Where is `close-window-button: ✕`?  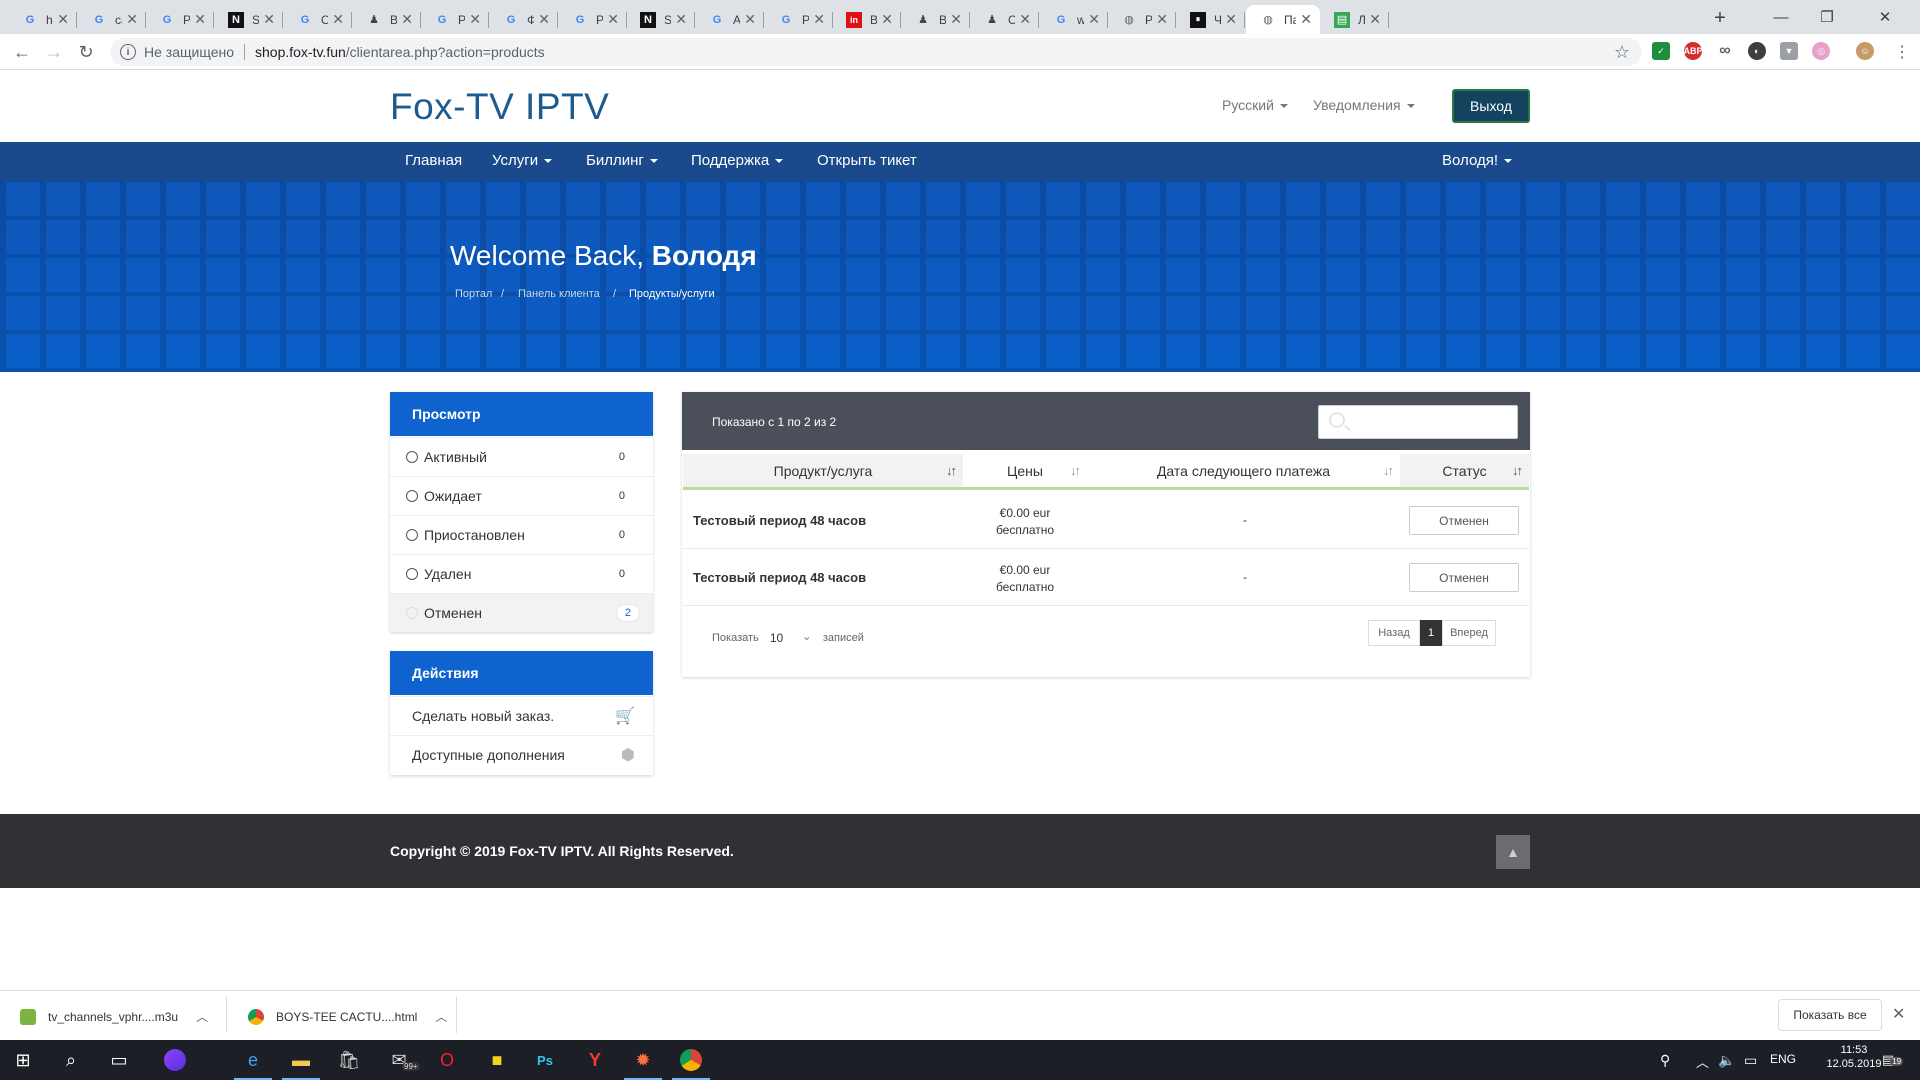
close-window-button: ✕ is located at coordinates (1885, 17).